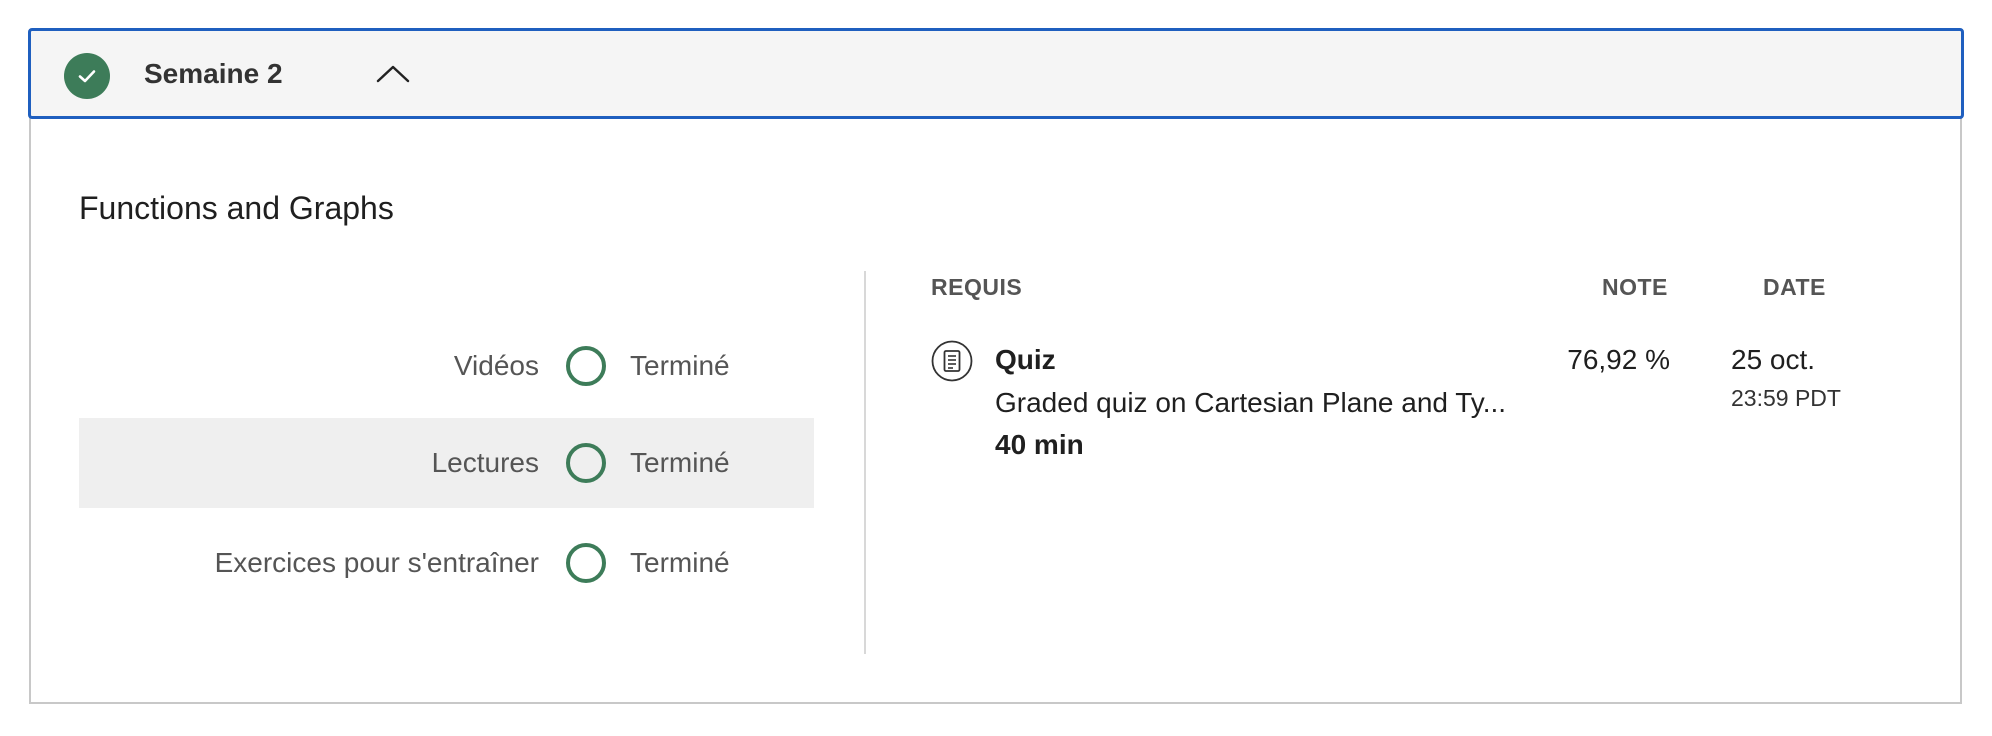 Image resolution: width=1992 pixels, height=736 pixels. What do you see at coordinates (236, 208) in the screenshot?
I see `module-title: Functions and Graphs` at bounding box center [236, 208].